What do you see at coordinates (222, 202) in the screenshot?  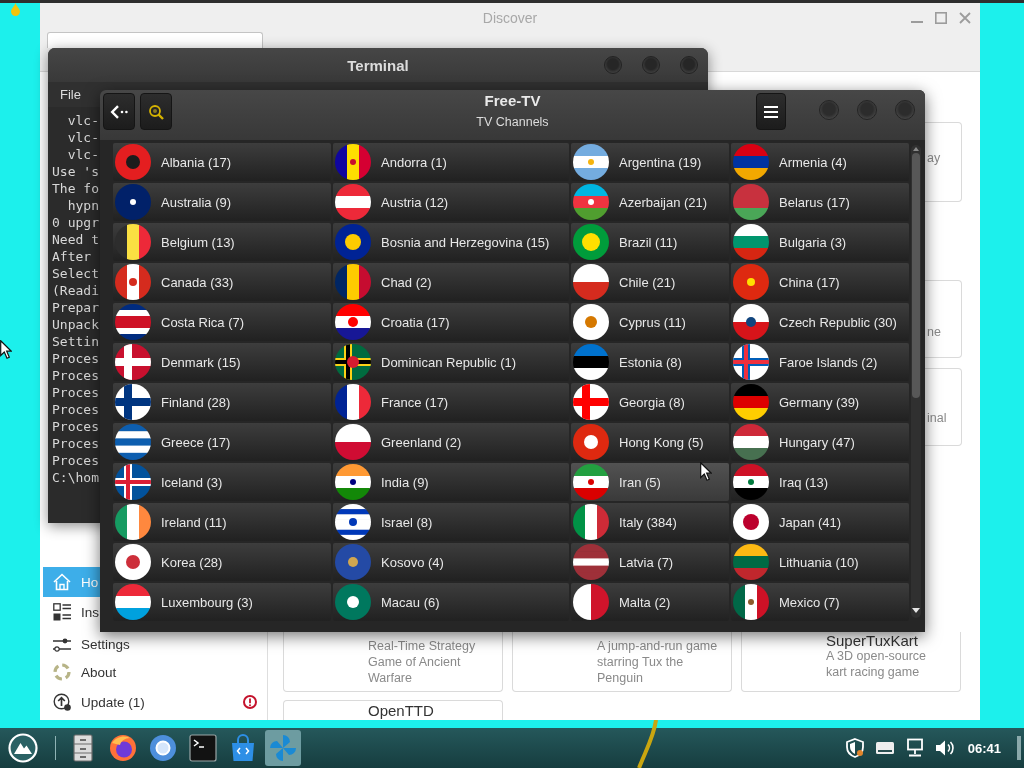 I see `country-item: Australia (9)` at bounding box center [222, 202].